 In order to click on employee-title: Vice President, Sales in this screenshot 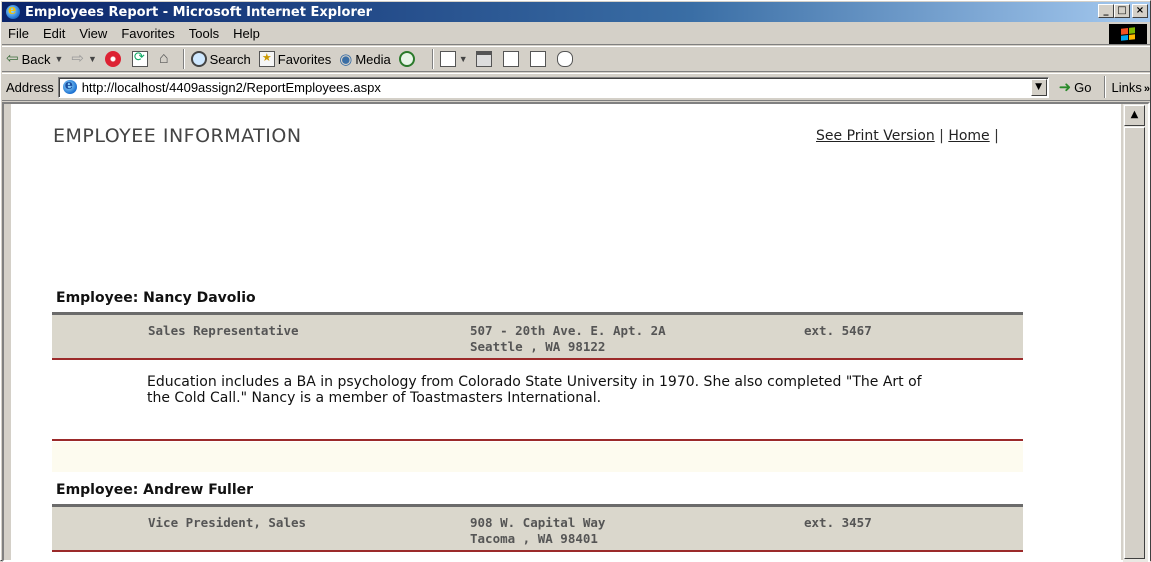, I will do `click(227, 522)`.